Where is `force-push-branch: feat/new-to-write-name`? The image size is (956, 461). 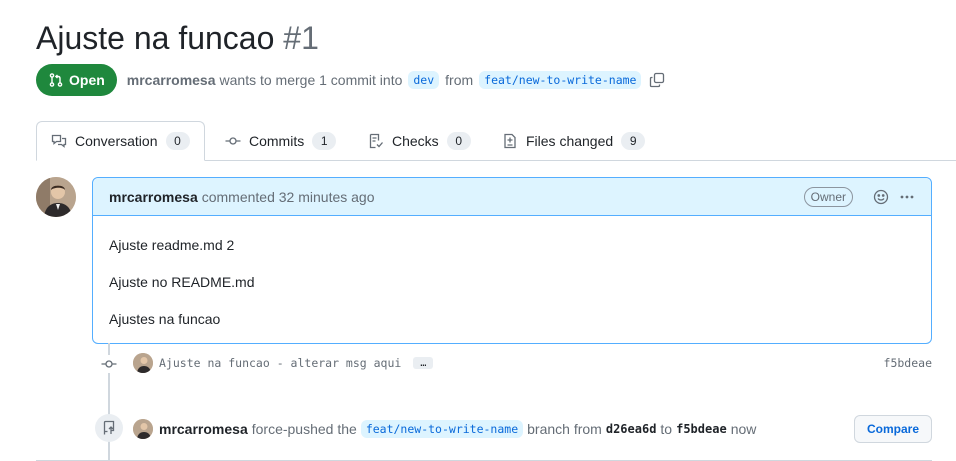 force-push-branch: feat/new-to-write-name is located at coordinates (442, 429).